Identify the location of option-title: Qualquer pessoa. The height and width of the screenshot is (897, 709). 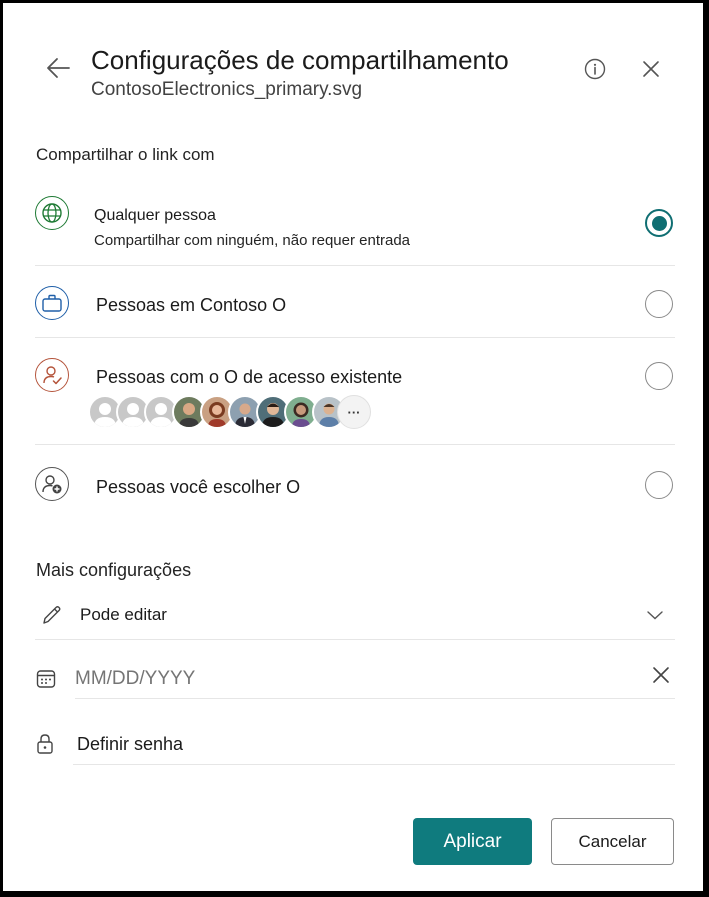
(155, 215).